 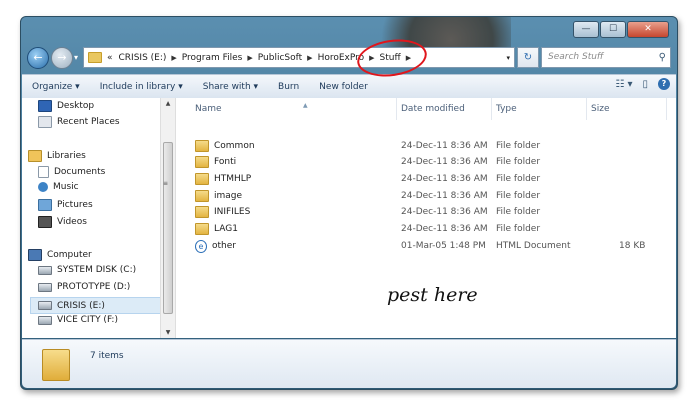 I want to click on file-row: HTMHLP 24-Dec-11 8:36 AM File folder, so click(x=426, y=179).